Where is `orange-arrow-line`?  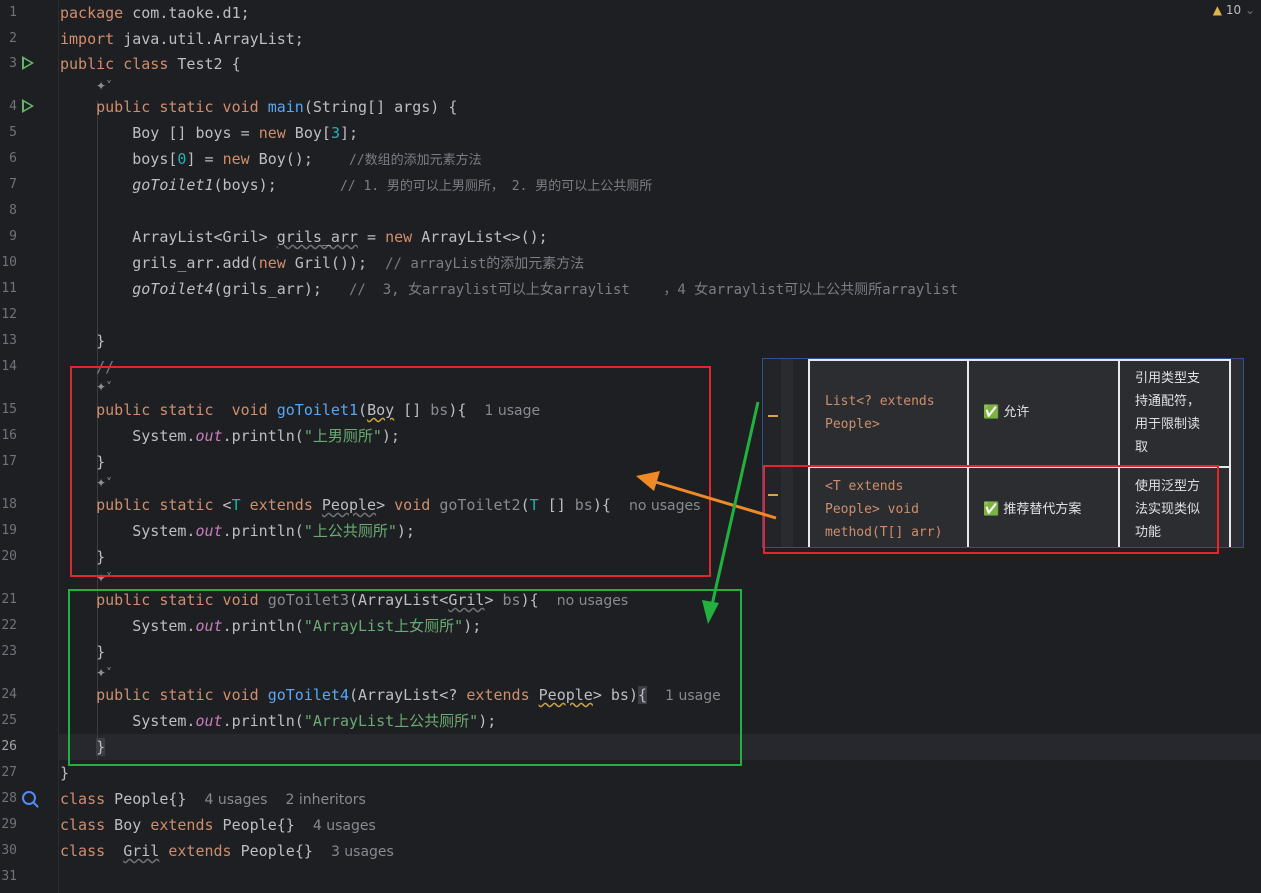
orange-arrow-line is located at coordinates (714, 499).